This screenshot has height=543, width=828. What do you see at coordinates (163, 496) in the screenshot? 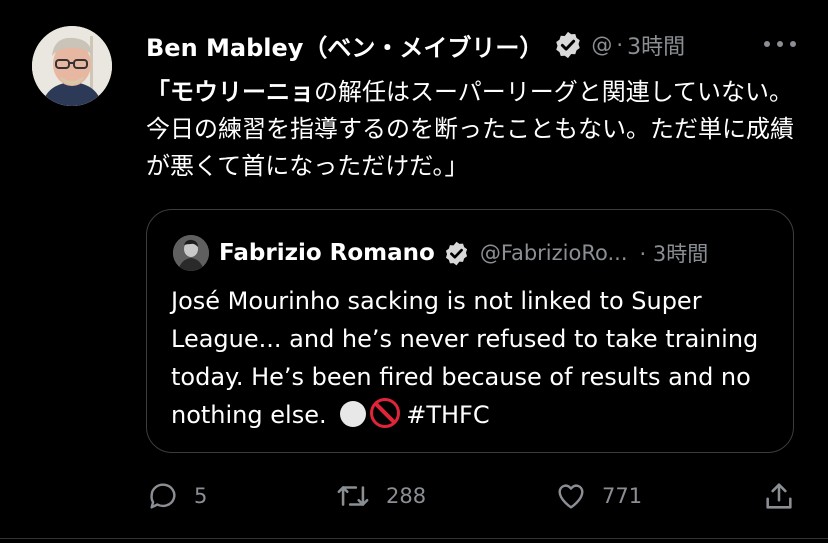
I see `reply-icon` at bounding box center [163, 496].